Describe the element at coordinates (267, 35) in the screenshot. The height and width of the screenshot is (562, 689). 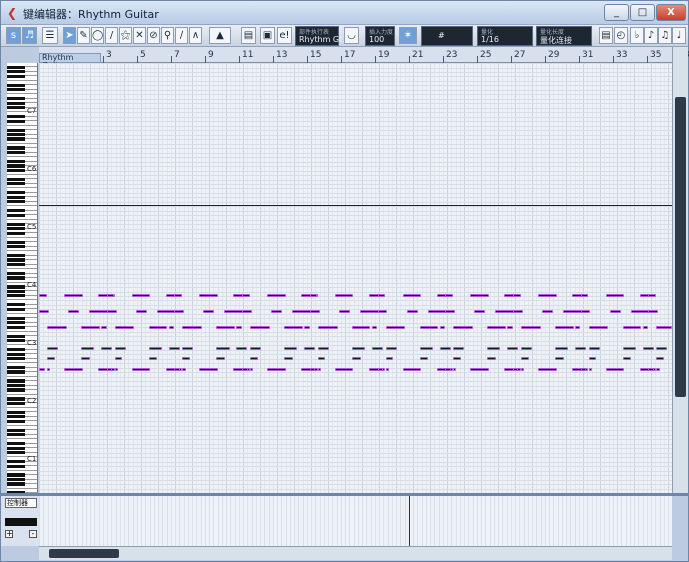
I see `edit-in-place-icon: ▣` at that location.